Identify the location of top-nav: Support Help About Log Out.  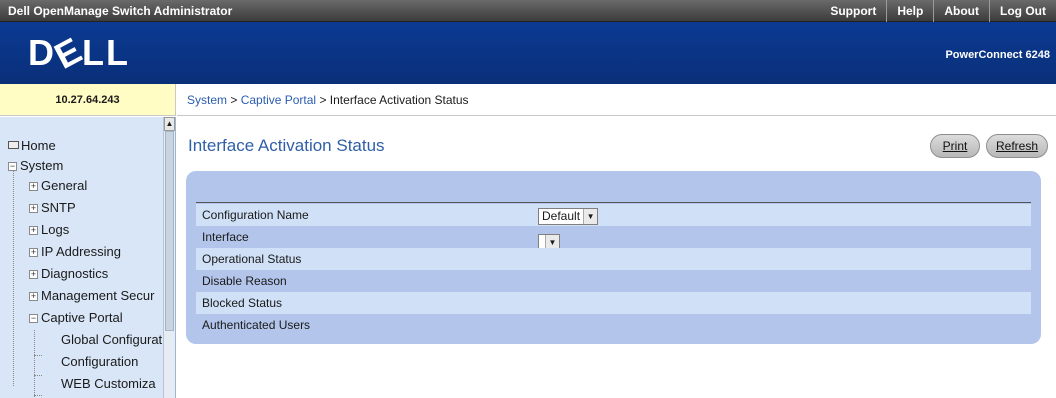
(938, 11).